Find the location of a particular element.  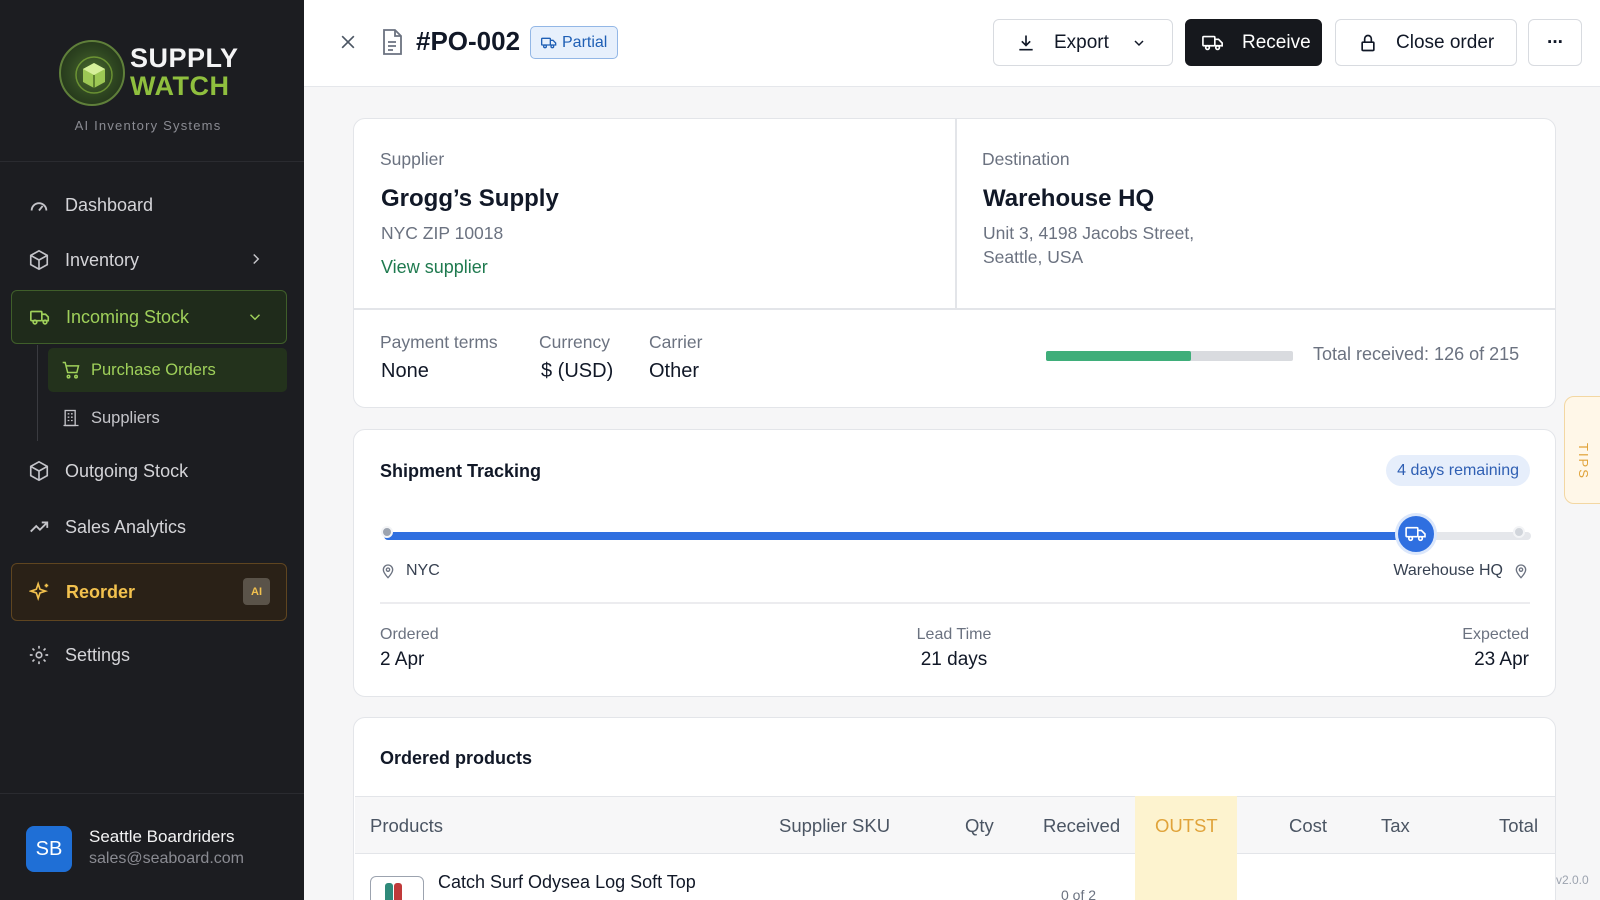

sparkle-icon is located at coordinates (40, 592).